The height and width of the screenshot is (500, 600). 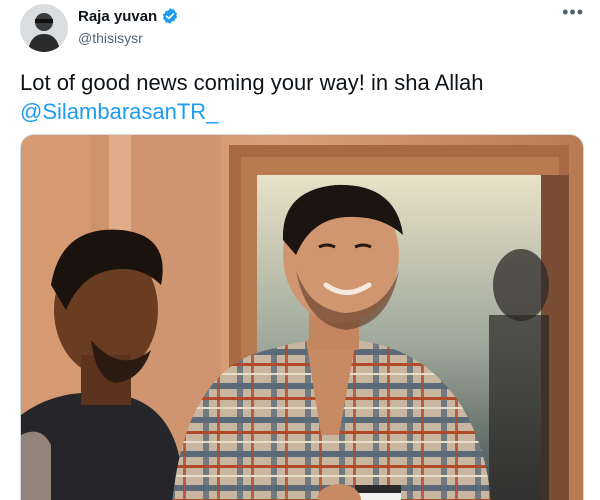 I want to click on author-name-row: Raja yuvan, so click(x=128, y=16).